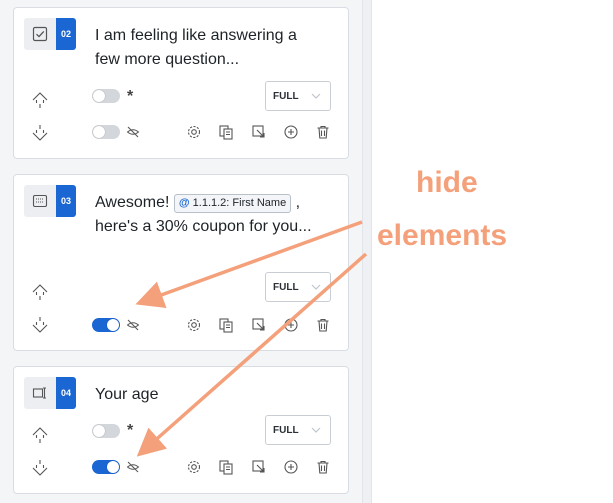 This screenshot has height=503, width=613. What do you see at coordinates (134, 202) in the screenshot?
I see `question-text-before: Awesome!` at bounding box center [134, 202].